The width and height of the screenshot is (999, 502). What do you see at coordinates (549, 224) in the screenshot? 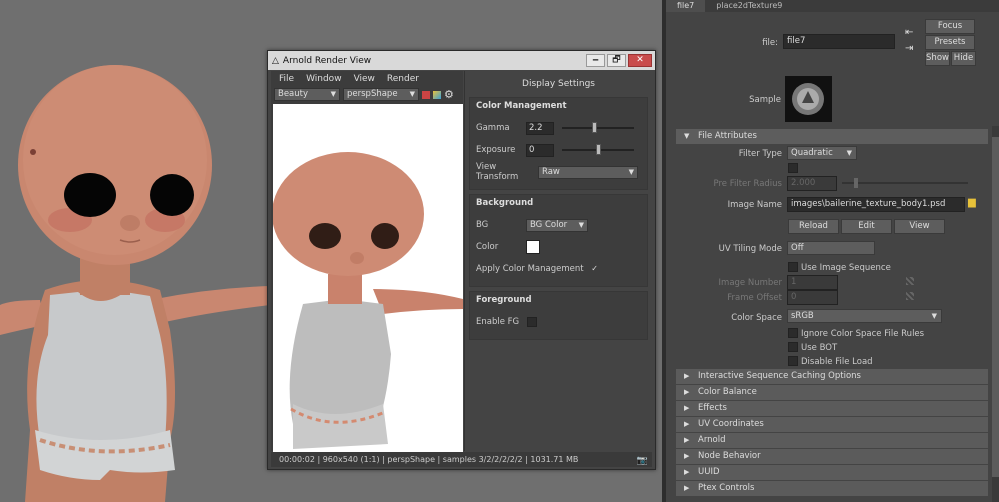
I see `bg-dropdown-value: BG Color` at bounding box center [549, 224].